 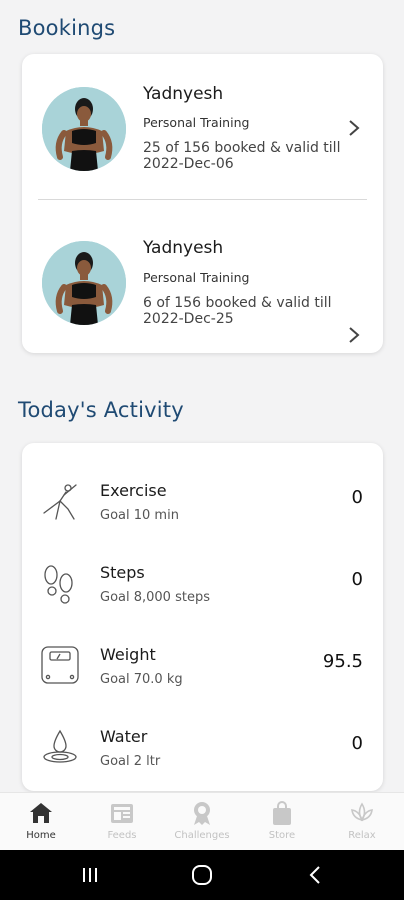 What do you see at coordinates (237, 311) in the screenshot?
I see `booking-detail: 6 of 156 booked & valid till 2022-Dec-25` at bounding box center [237, 311].